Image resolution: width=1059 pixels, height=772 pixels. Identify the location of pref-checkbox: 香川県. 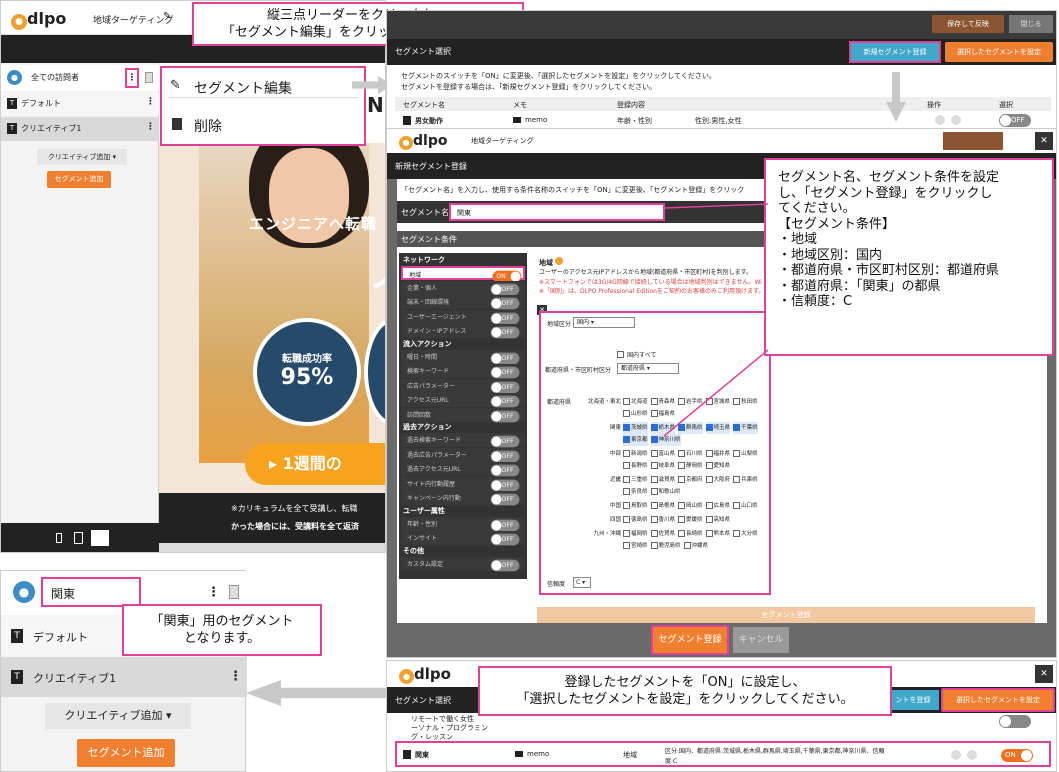
(662, 520).